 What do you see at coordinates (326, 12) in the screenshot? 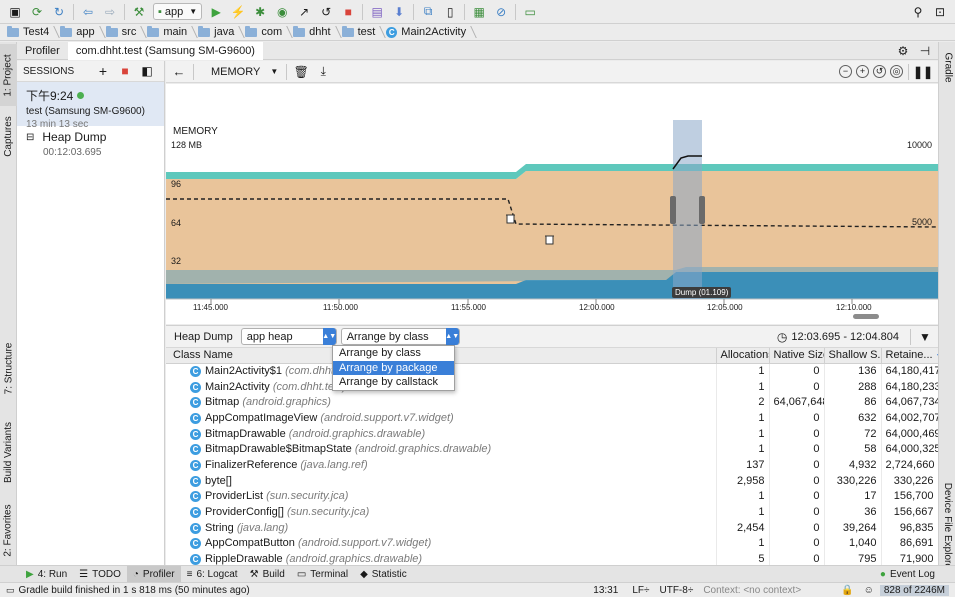
I see `rerun-icon: ↺` at bounding box center [326, 12].